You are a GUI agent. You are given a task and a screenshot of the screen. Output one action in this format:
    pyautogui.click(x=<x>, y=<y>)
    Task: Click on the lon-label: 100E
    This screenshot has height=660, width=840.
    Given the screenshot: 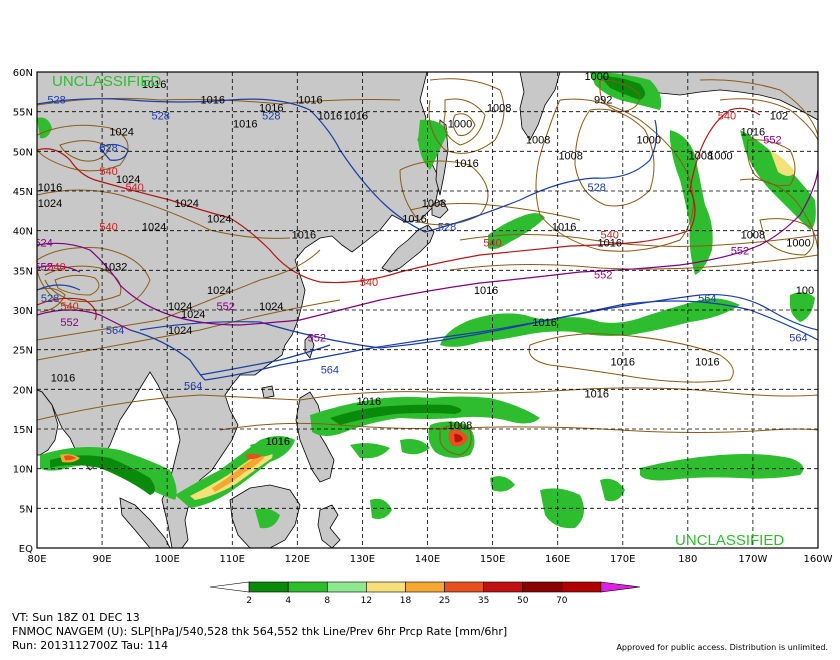 What is the action you would take?
    pyautogui.click(x=166, y=559)
    